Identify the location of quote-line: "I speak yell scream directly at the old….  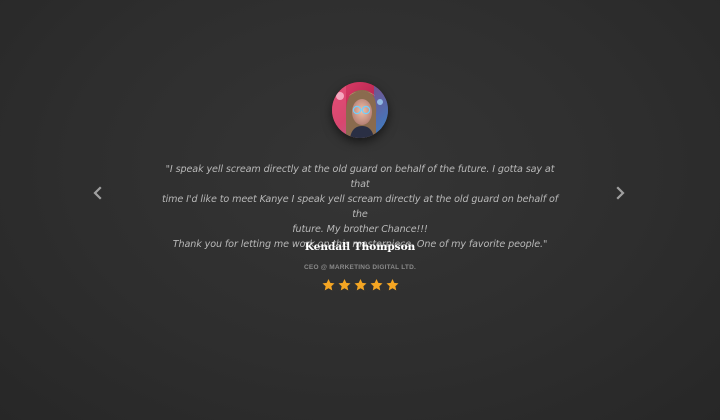
(360, 177).